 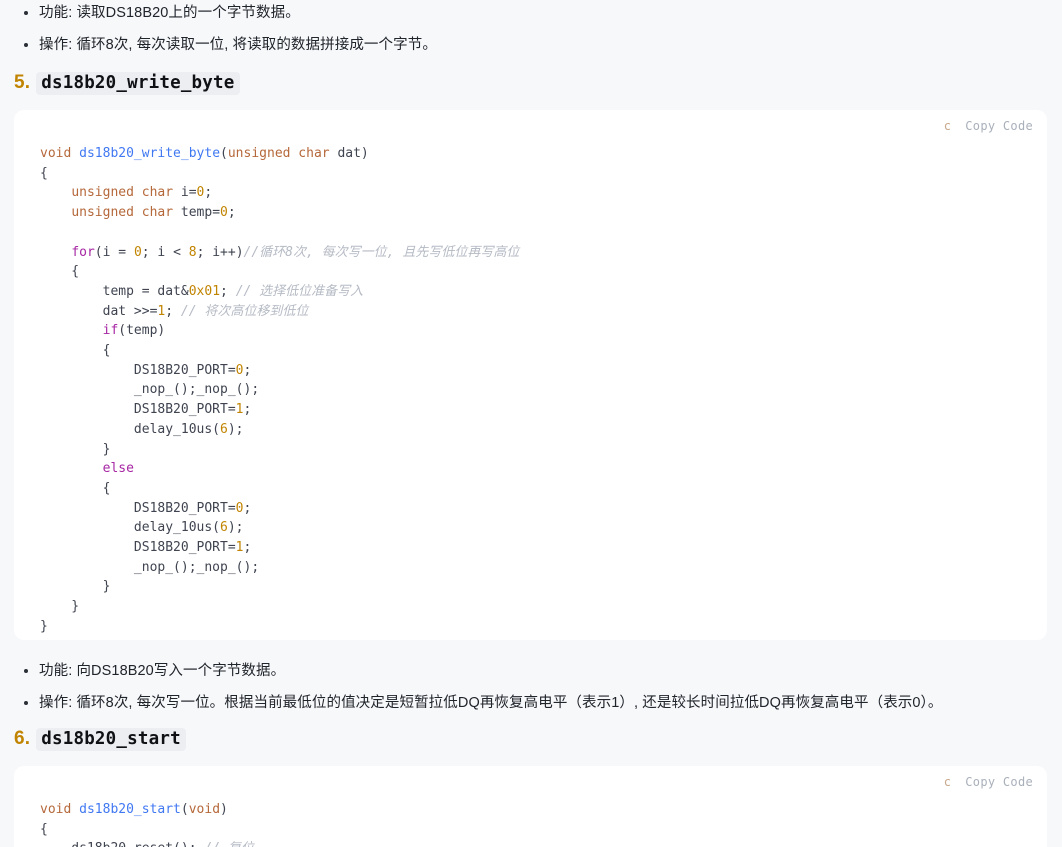 What do you see at coordinates (244, 311) in the screenshot?
I see `code-token: // 将次高位移到低位` at bounding box center [244, 311].